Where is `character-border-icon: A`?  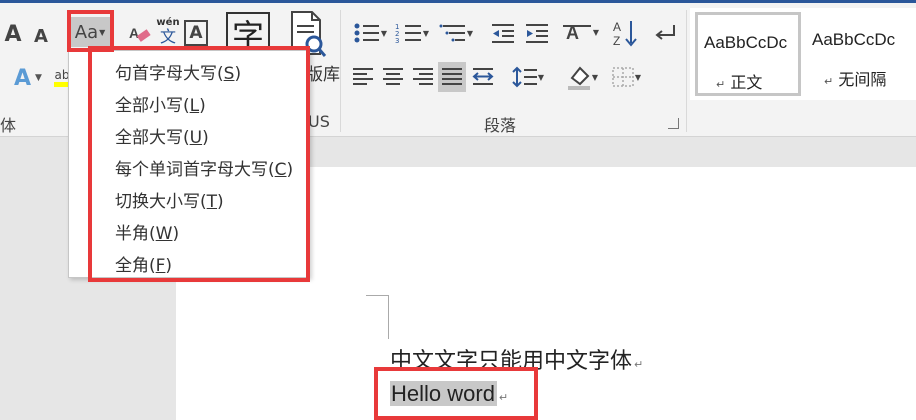 character-border-icon: A is located at coordinates (196, 33).